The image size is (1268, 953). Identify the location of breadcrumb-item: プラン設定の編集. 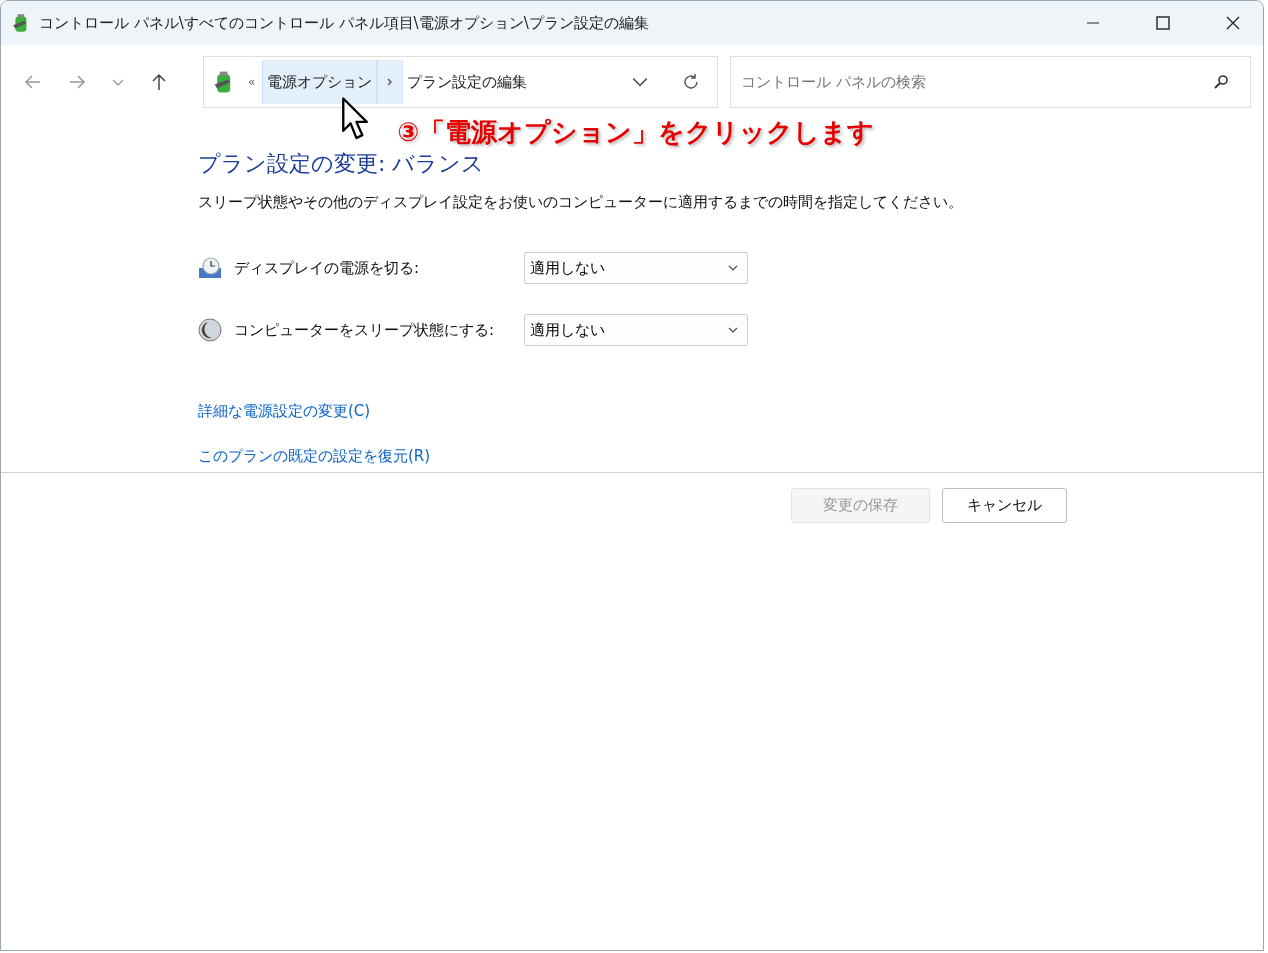
(467, 82).